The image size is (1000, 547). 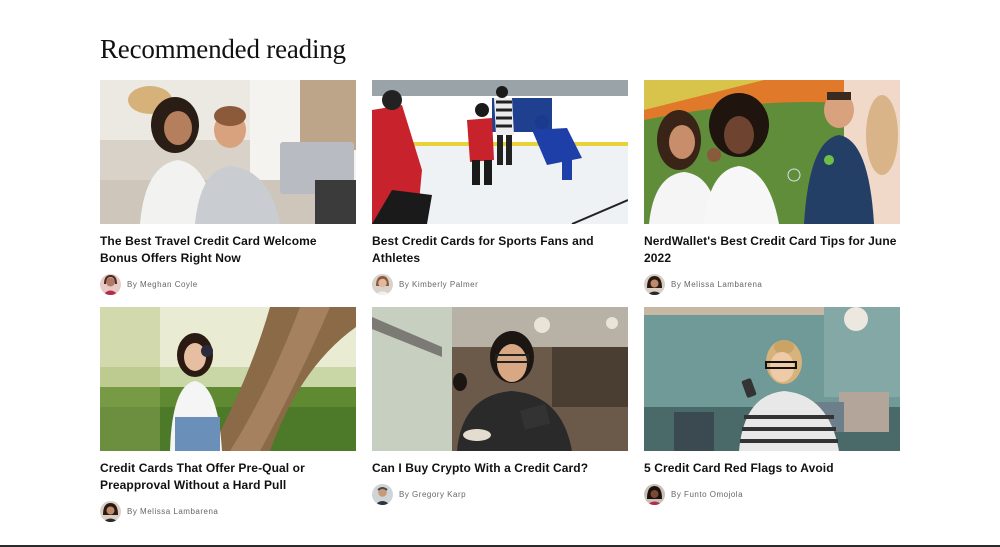 What do you see at coordinates (772, 152) in the screenshot?
I see `friends-bubbles-photo` at bounding box center [772, 152].